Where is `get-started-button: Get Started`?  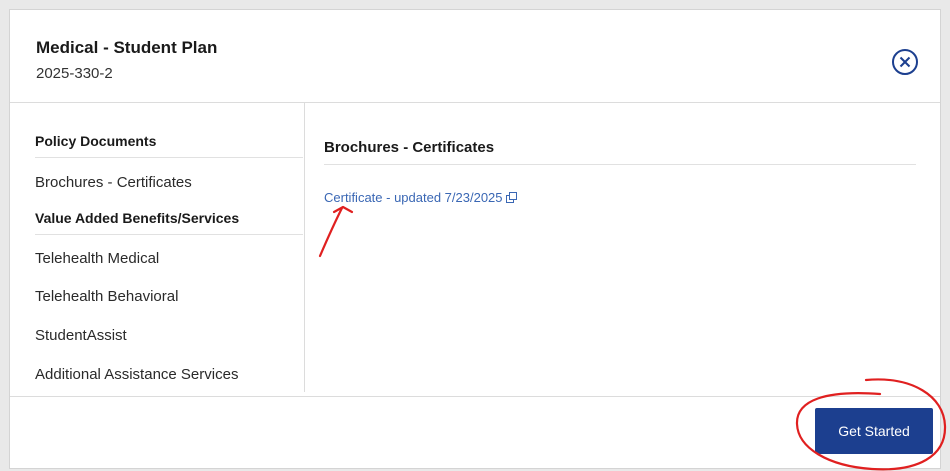 get-started-button: Get Started is located at coordinates (874, 431).